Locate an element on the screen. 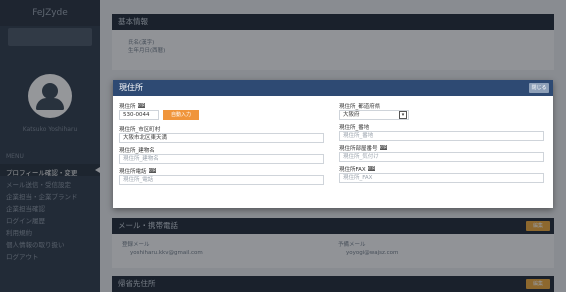 The image size is (566, 292). building-label: 現住所_建物名 is located at coordinates (221, 150).